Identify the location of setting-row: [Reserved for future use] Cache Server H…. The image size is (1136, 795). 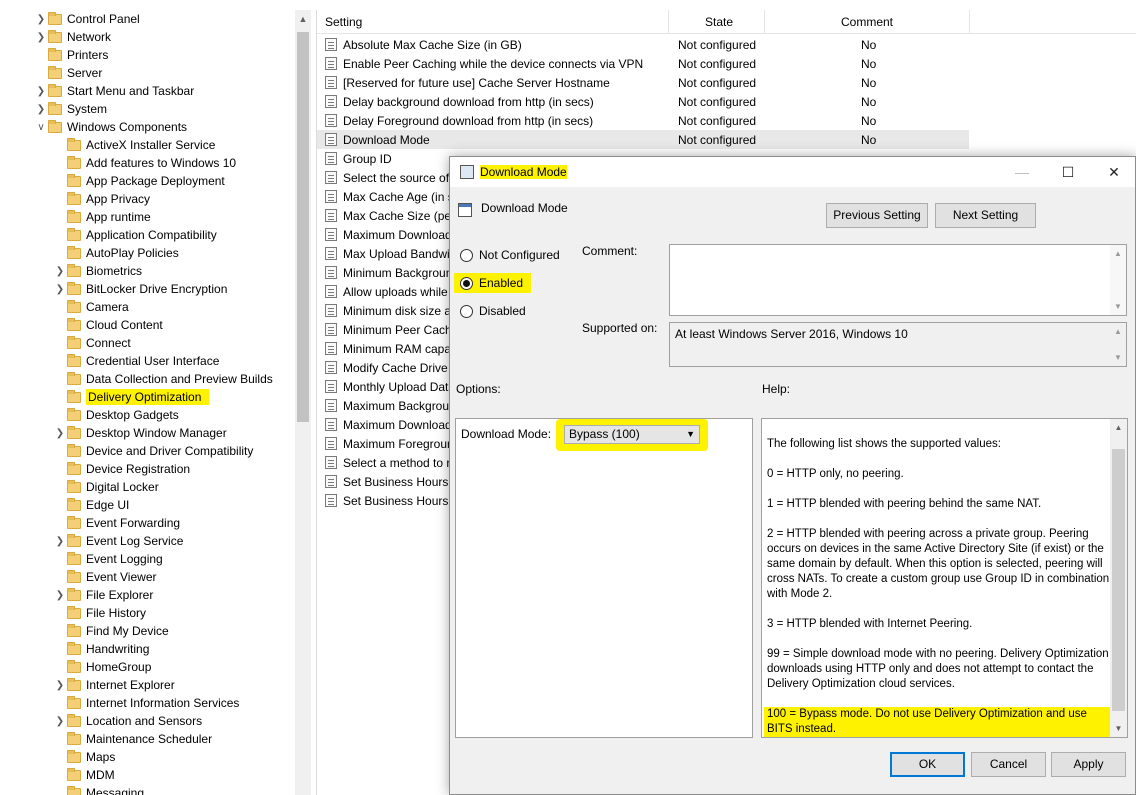
(643, 82).